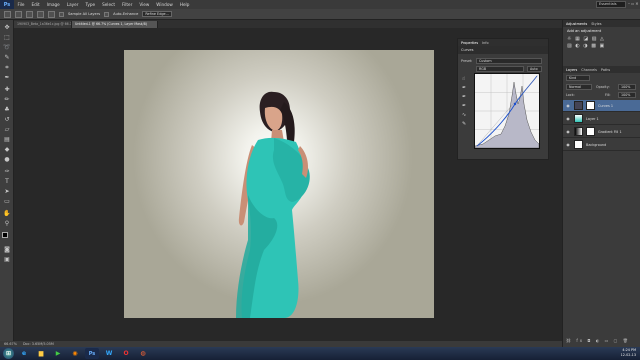 Image resolution: width=640 pixels, height=360 pixels. What do you see at coordinates (464, 79) in the screenshot?
I see `target-adjust-icon: ☝` at bounding box center [464, 79].